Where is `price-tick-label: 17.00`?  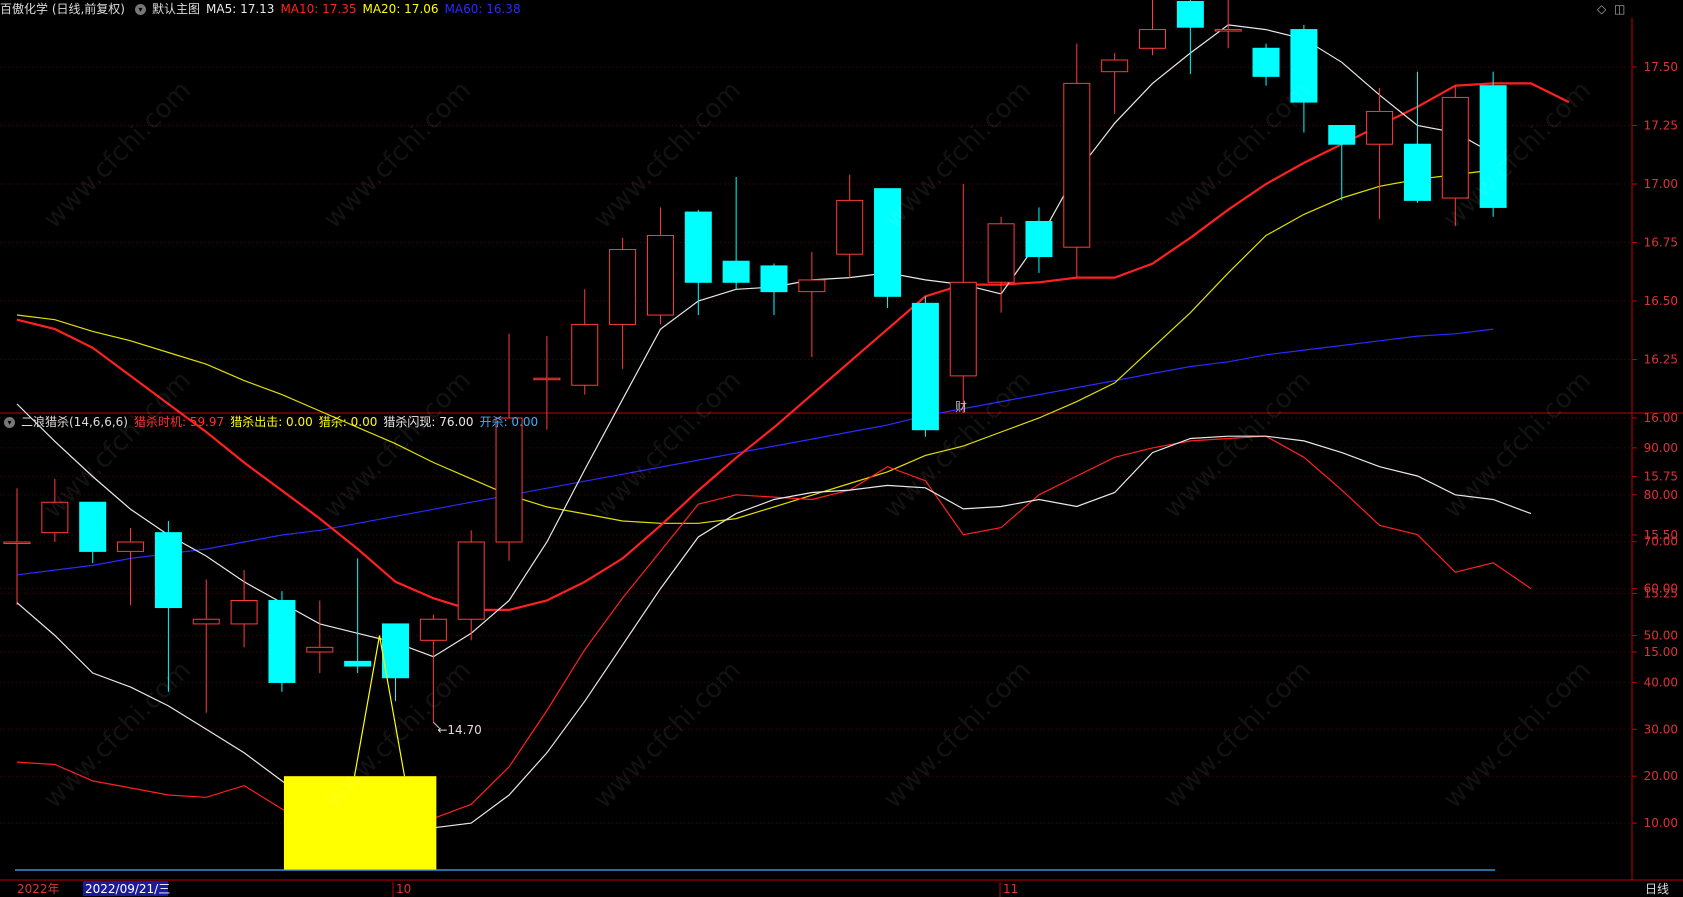
price-tick-label: 17.00 is located at coordinates (1661, 184).